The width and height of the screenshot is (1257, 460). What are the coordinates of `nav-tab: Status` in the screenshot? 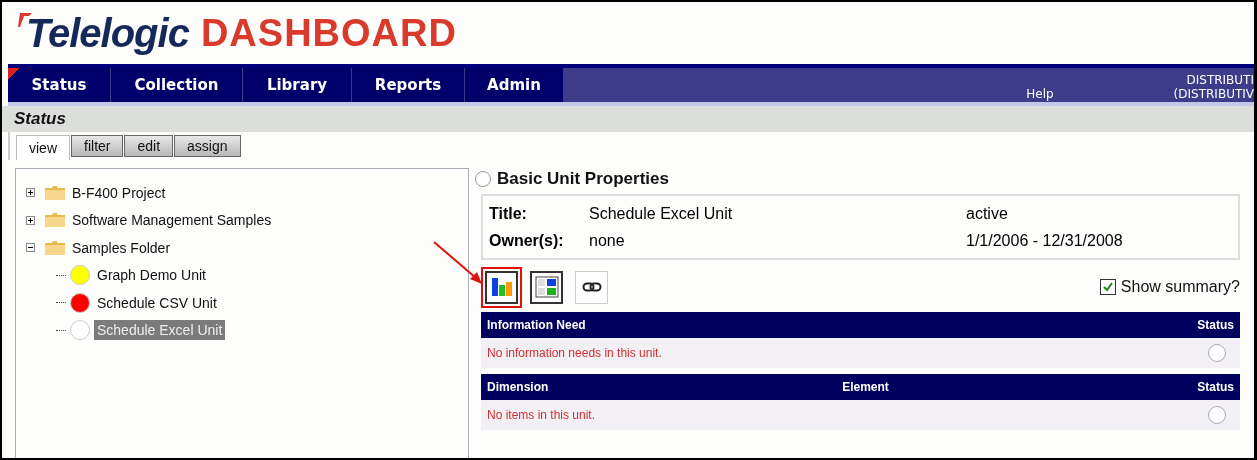 It's located at (59, 85).